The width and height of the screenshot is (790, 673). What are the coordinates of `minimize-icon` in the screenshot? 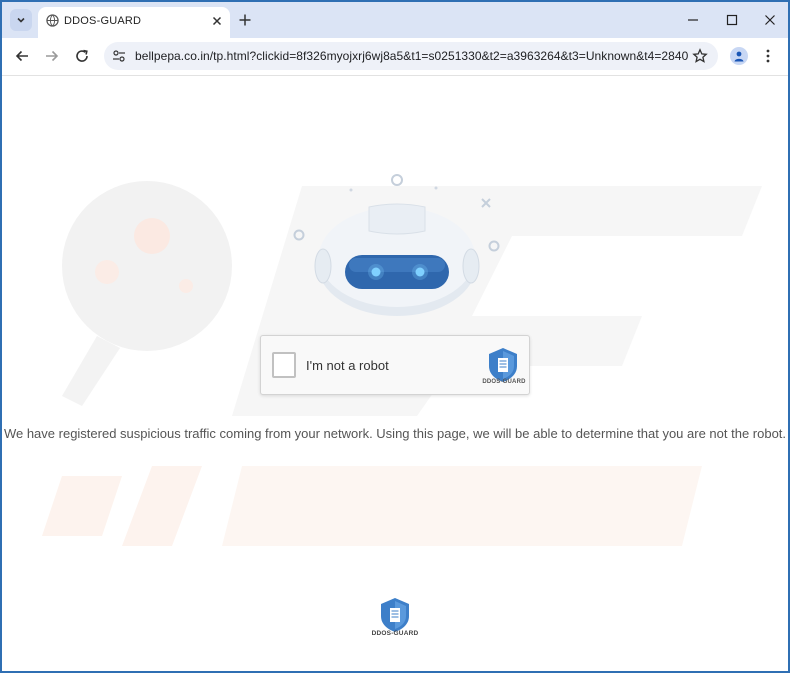 It's located at (693, 20).